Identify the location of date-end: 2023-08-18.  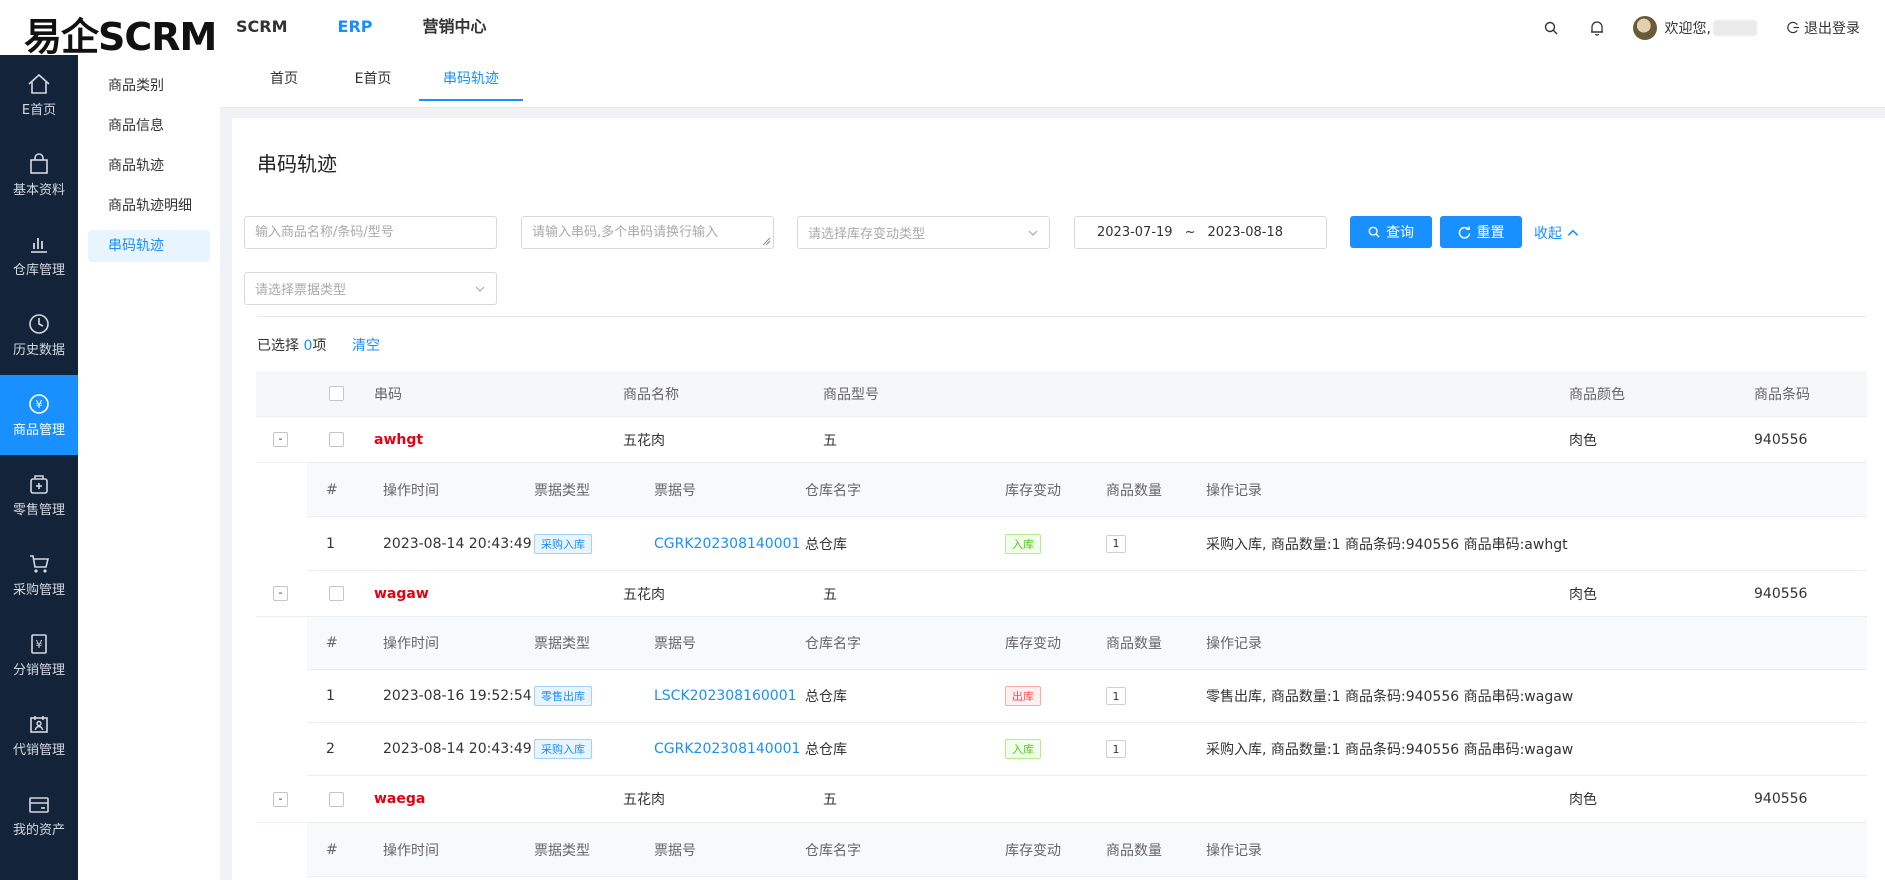
(1245, 232).